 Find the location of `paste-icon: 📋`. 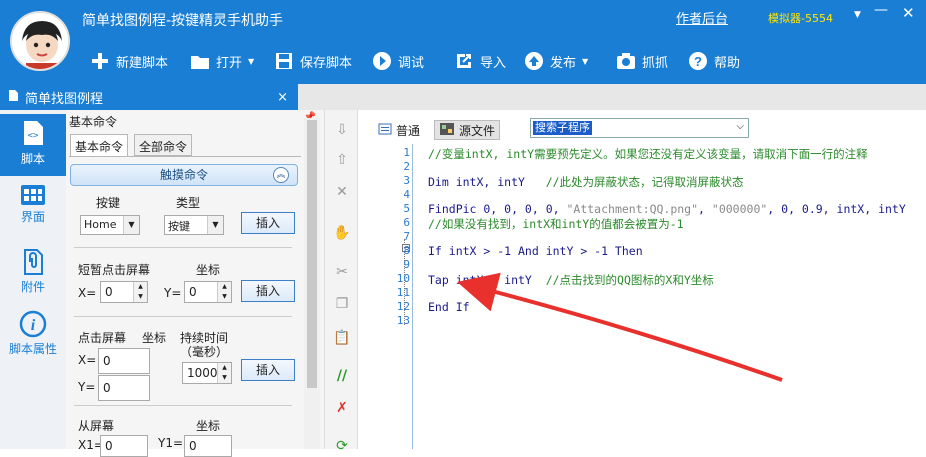

paste-icon: 📋 is located at coordinates (342, 338).